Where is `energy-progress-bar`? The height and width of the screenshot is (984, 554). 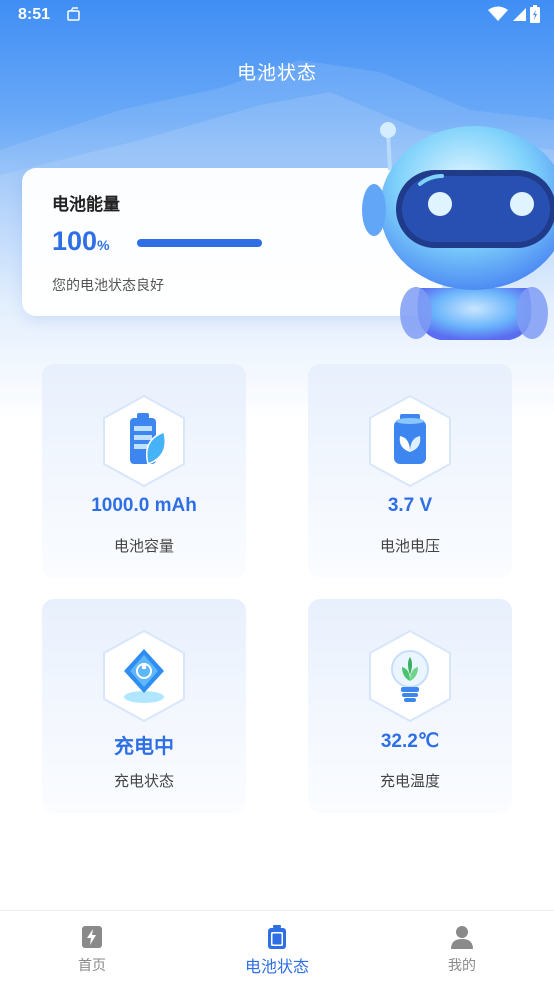
energy-progress-bar is located at coordinates (199, 243).